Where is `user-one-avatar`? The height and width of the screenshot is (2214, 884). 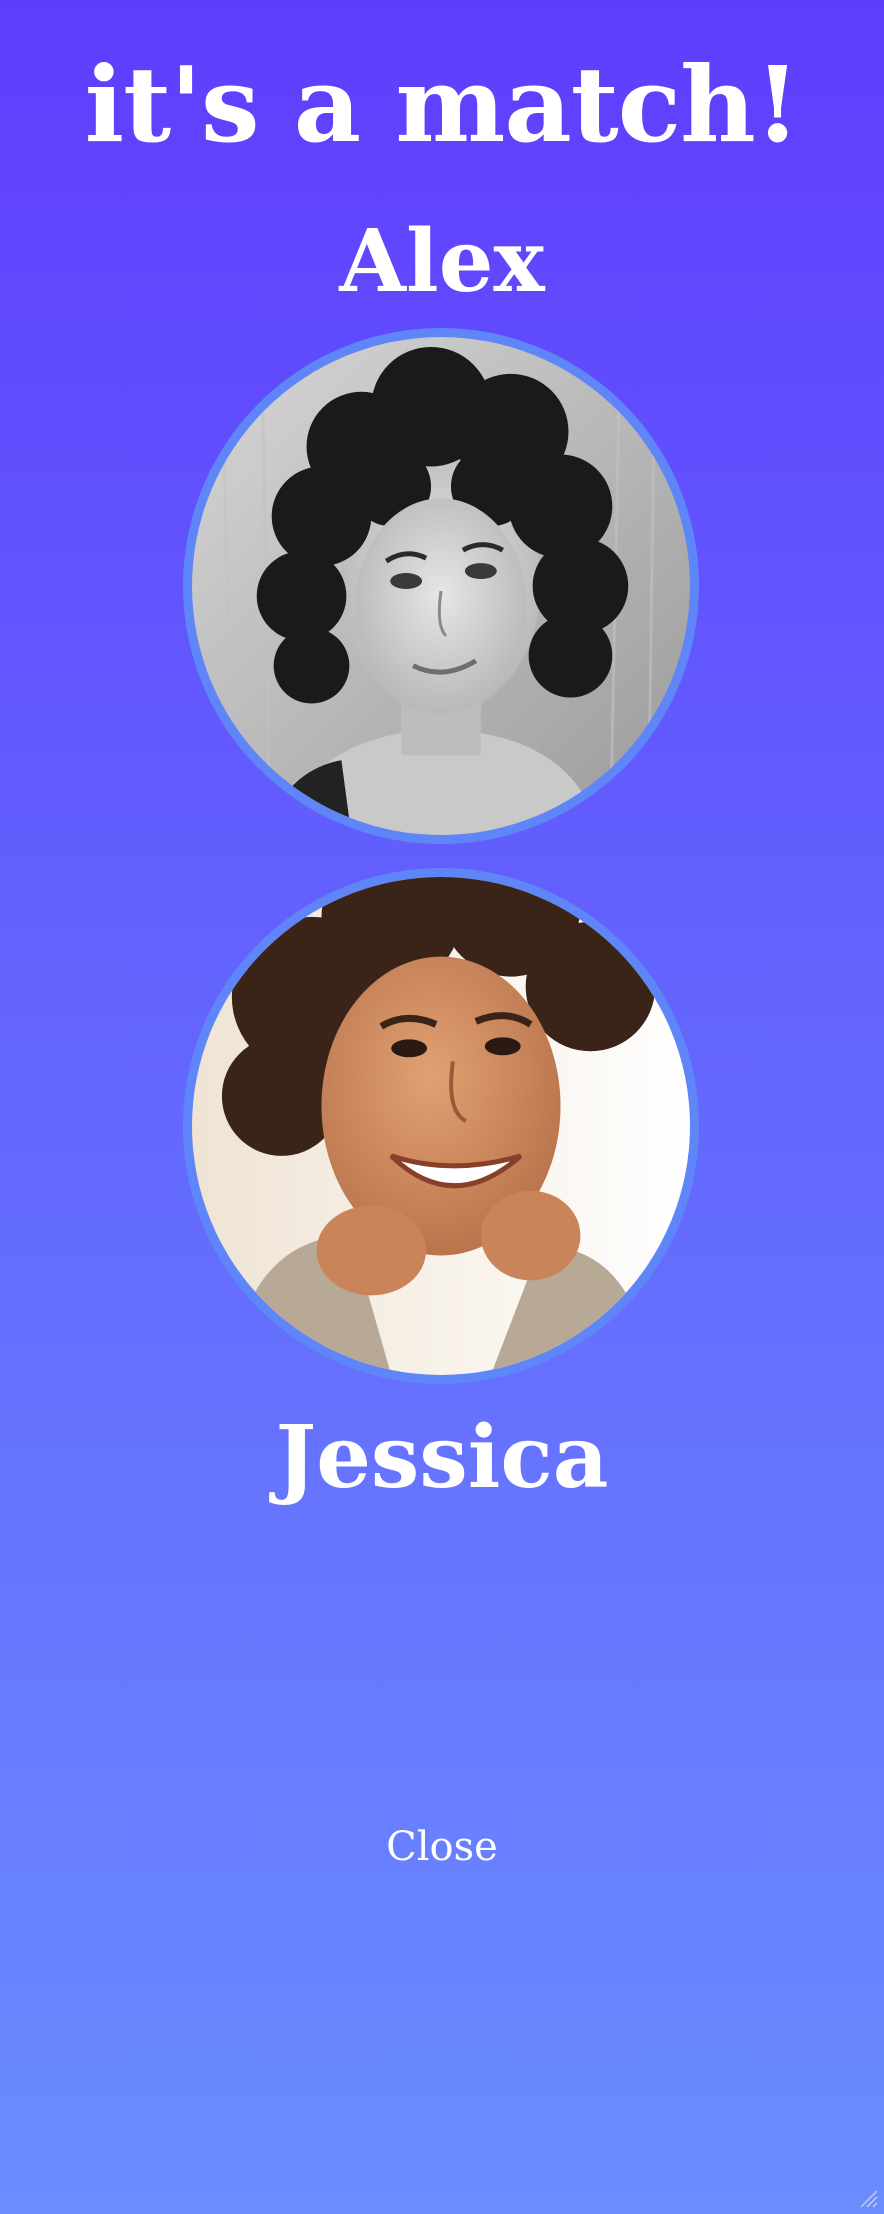
user-one-avatar is located at coordinates (441, 586).